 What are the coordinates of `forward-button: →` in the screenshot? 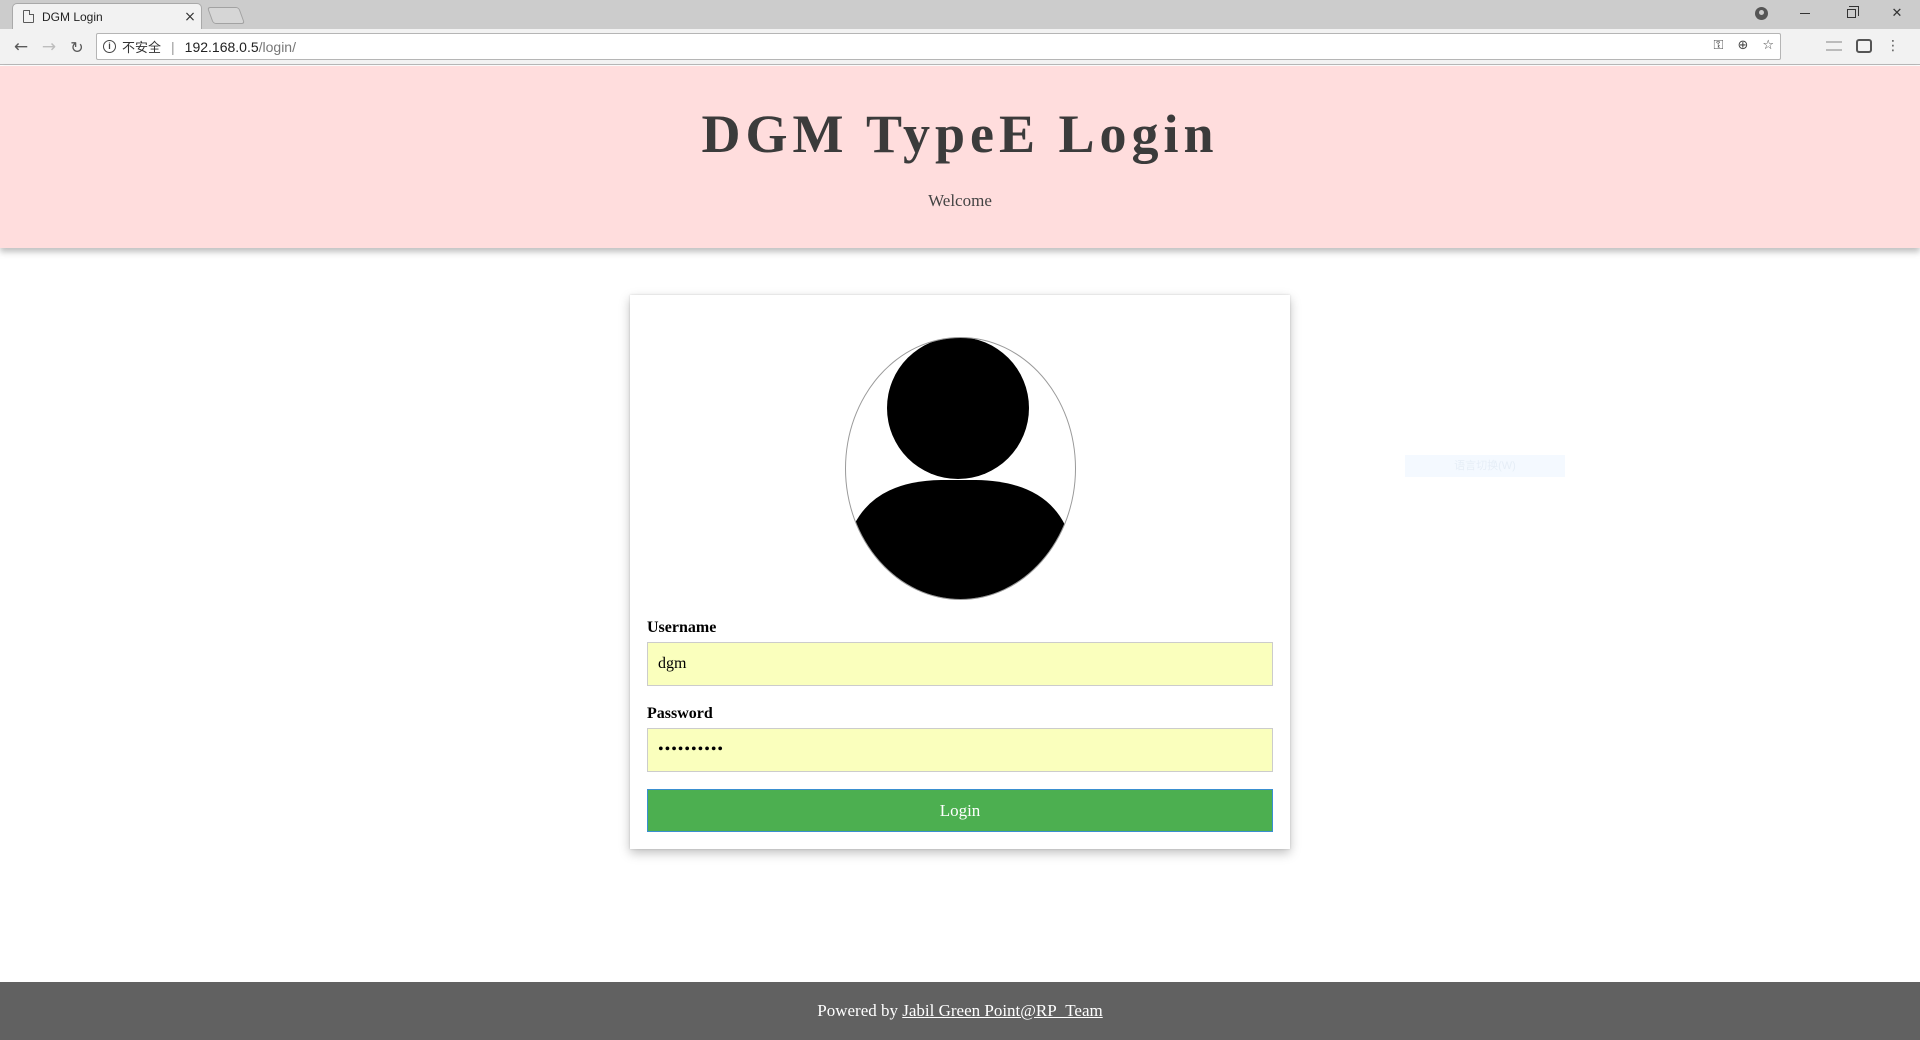 It's located at (49, 47).